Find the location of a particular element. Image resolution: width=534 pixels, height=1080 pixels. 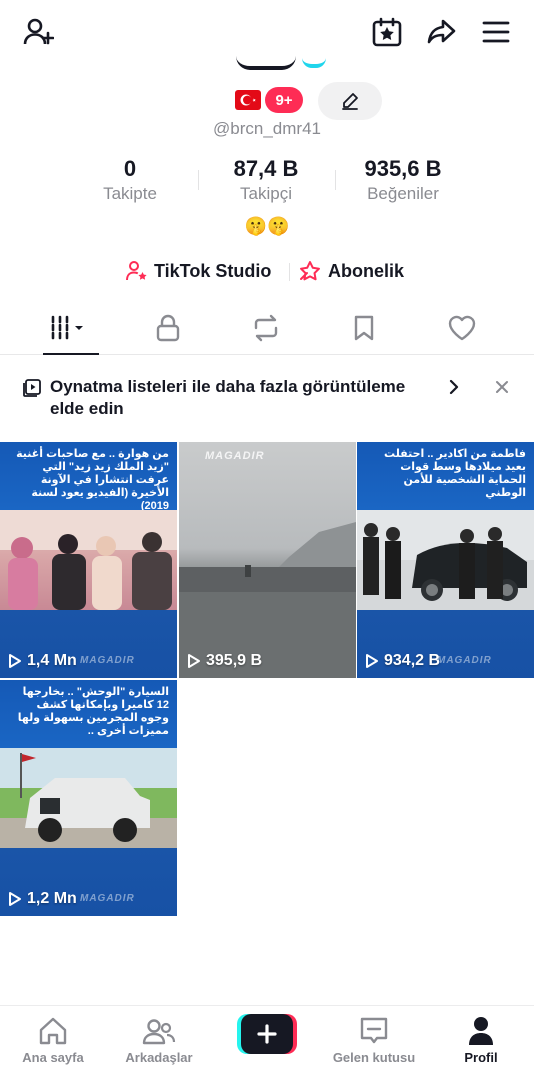

view-count: 934,2 B is located at coordinates (402, 661).